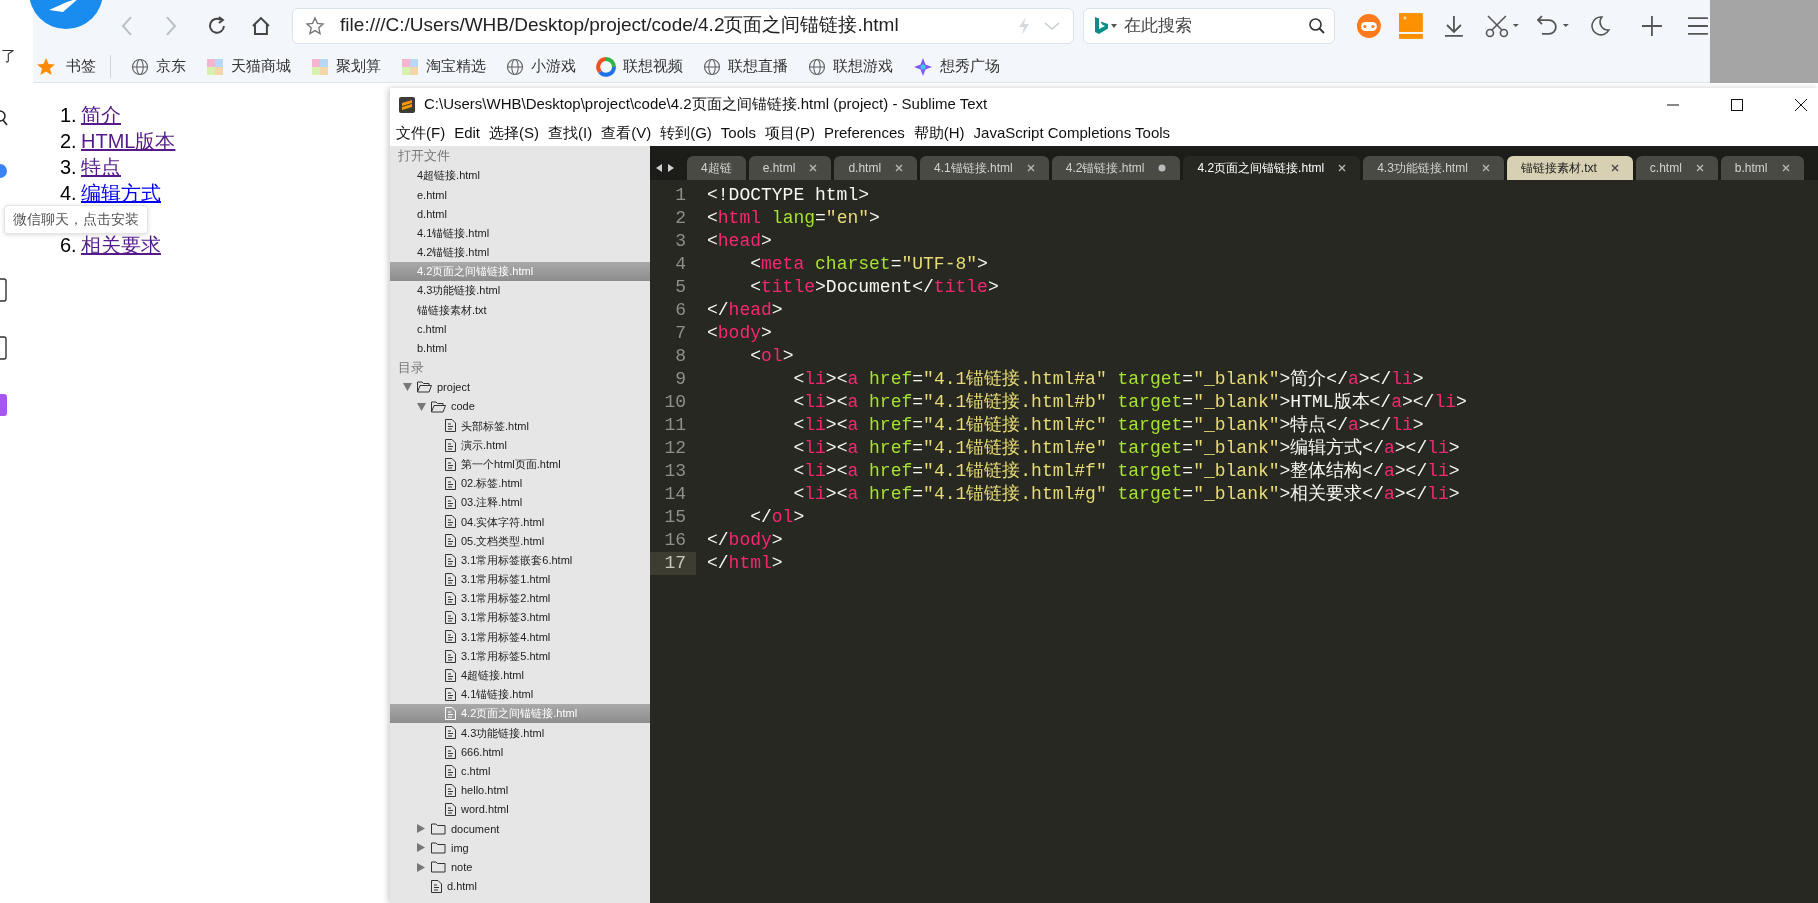 This screenshot has width=1818, height=903. I want to click on address-bar: file:///C:/Users/WHB/Desktop/project/code/4.2页面之间锚链接.html, so click(683, 25).